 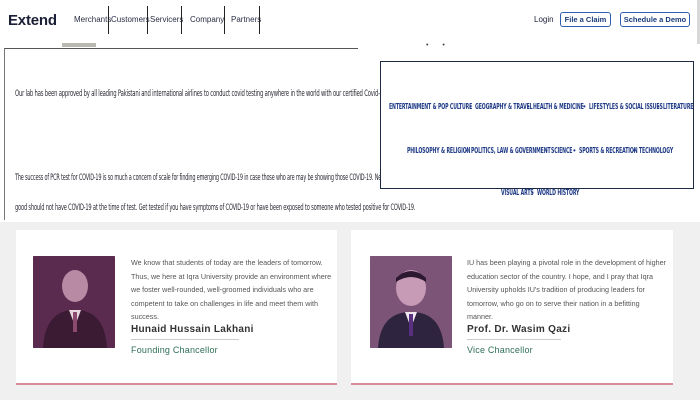 What do you see at coordinates (561, 150) in the screenshot?
I see `category-science: SCIENCE` at bounding box center [561, 150].